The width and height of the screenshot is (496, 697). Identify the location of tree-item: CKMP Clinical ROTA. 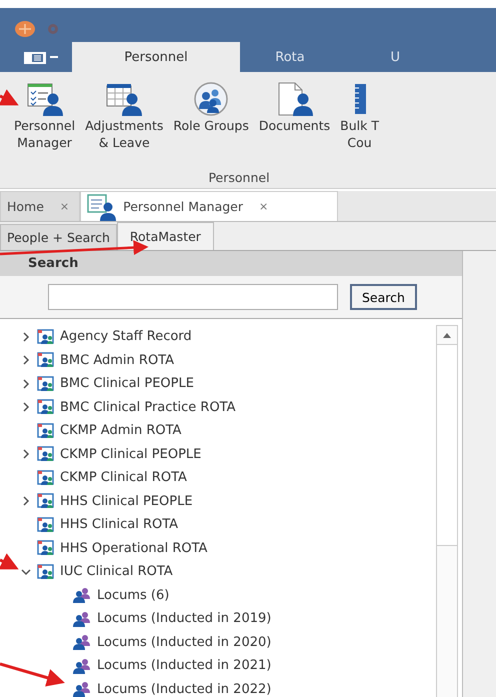
(123, 478).